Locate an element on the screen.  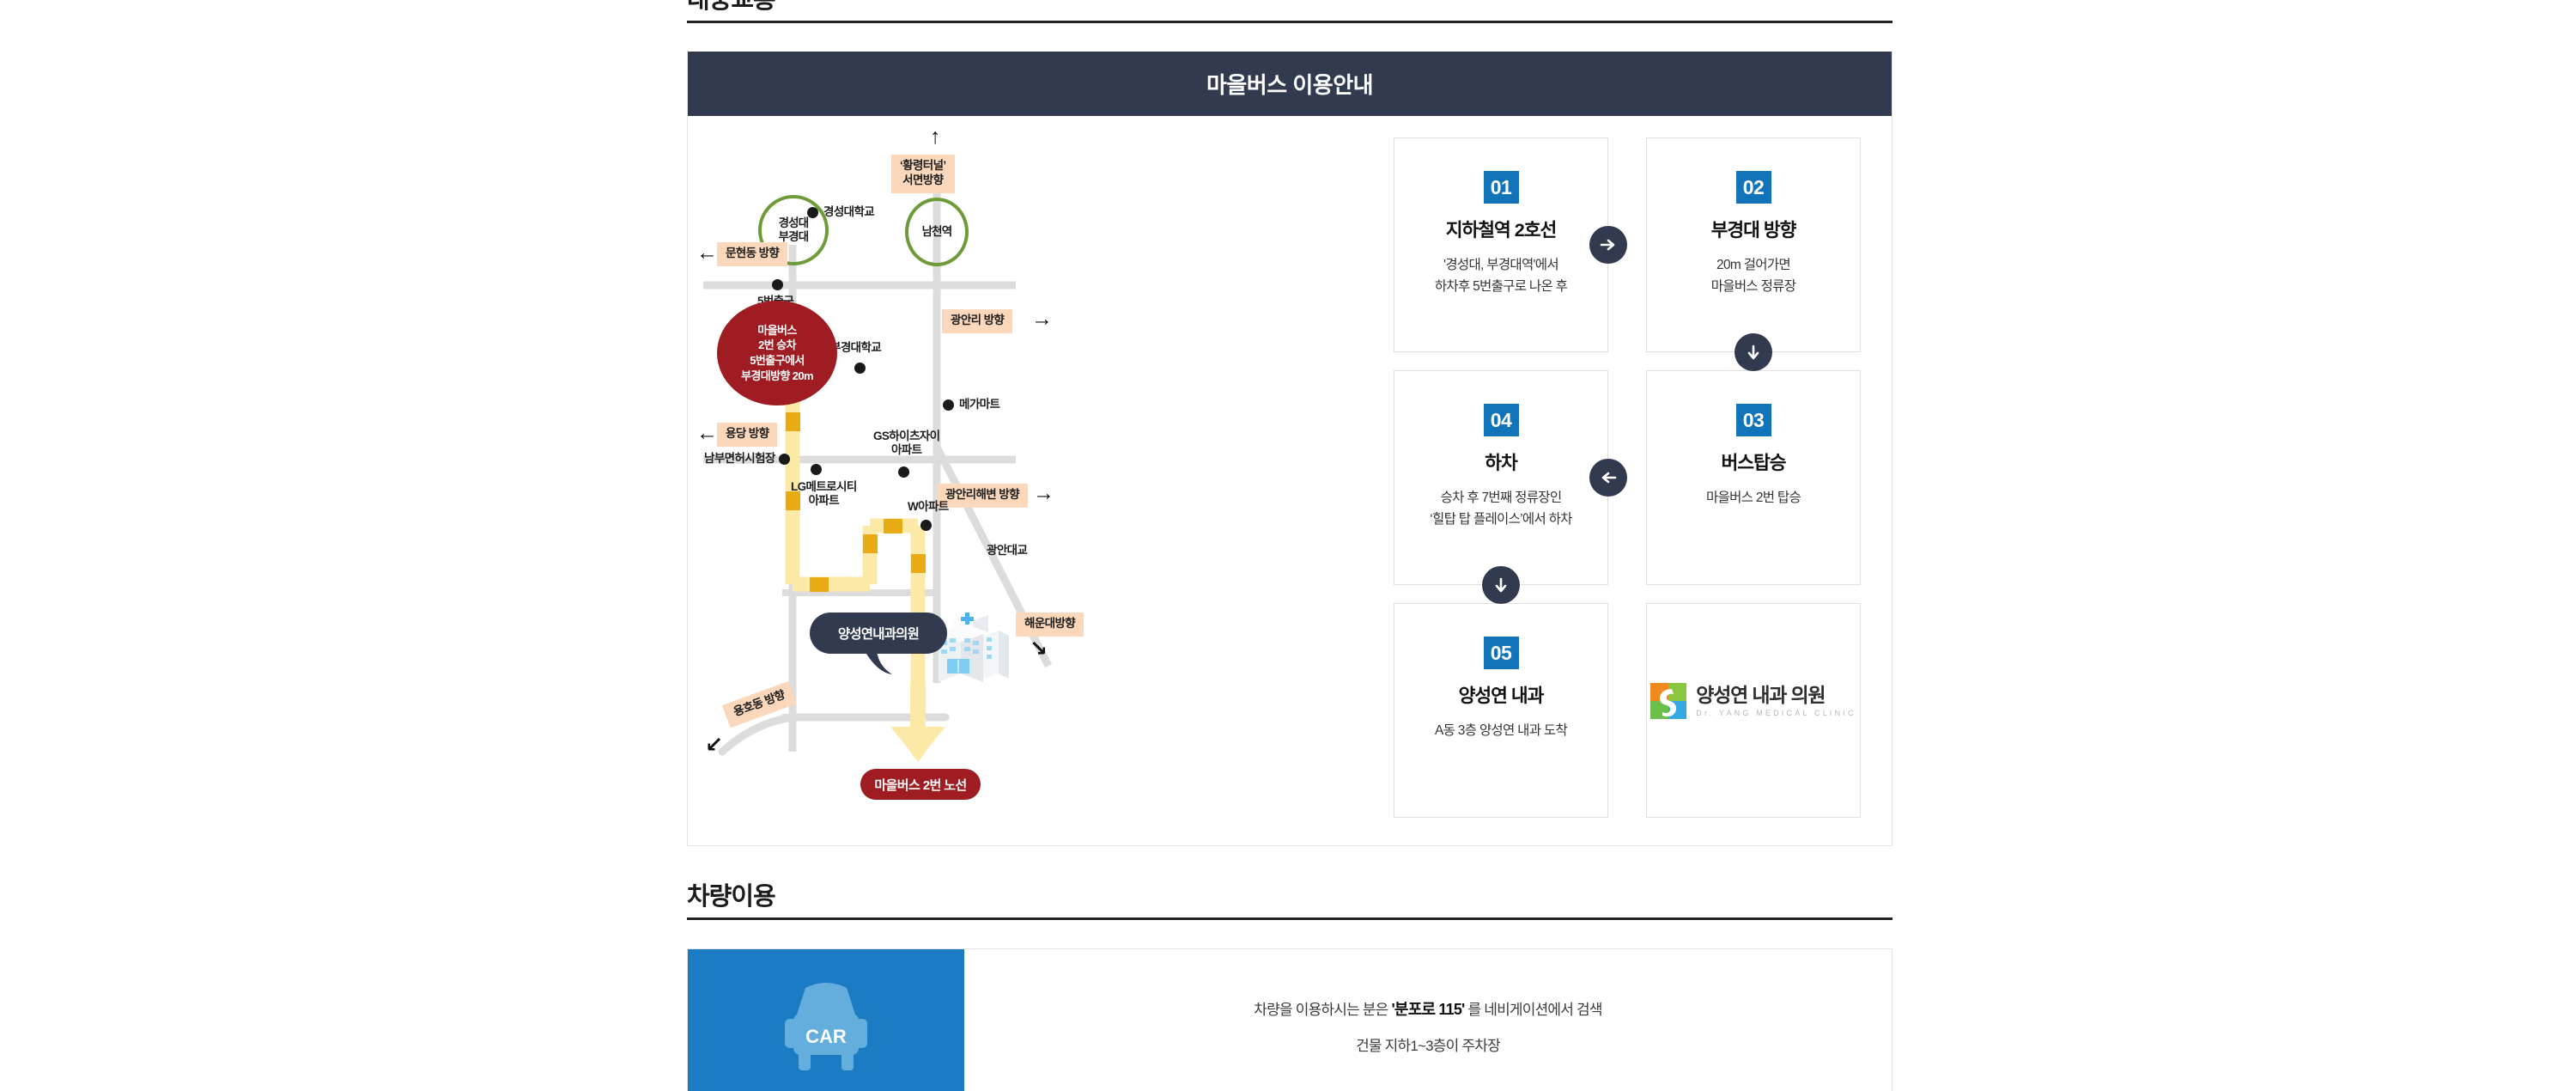
step-desc-05-line1: A동 3층 양성연 내과 도착 is located at coordinates (1501, 730).